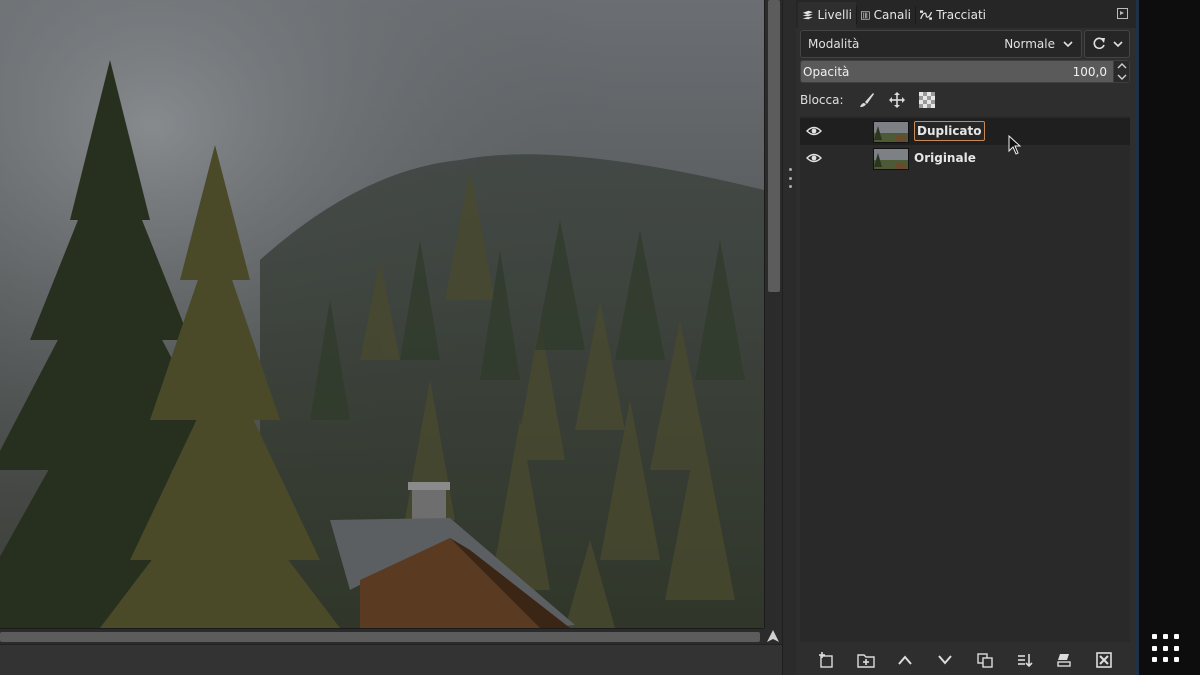 This screenshot has height=675, width=1200. What do you see at coordinates (790, 178) in the screenshot?
I see `drag-handle-icon` at bounding box center [790, 178].